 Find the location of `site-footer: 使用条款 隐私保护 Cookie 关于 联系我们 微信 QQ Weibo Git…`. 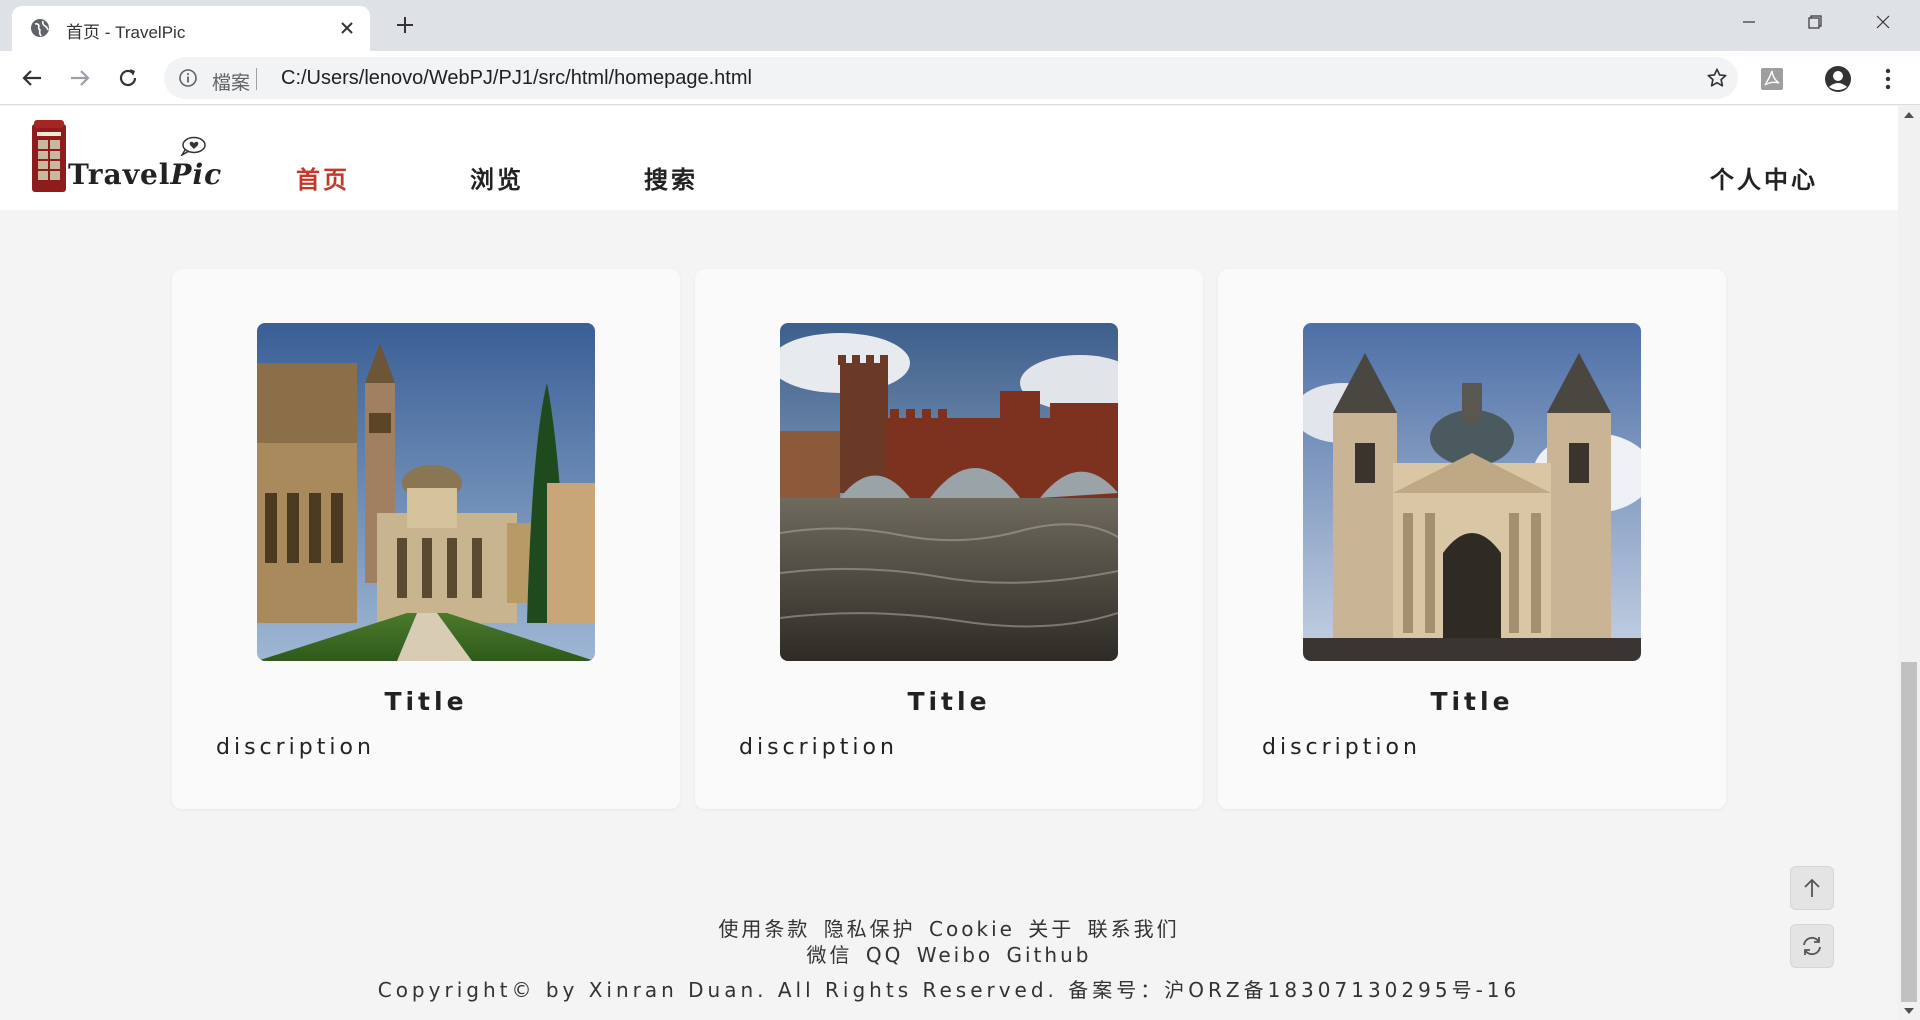

site-footer: 使用条款 隐私保护 Cookie 关于 联系我们 微信 QQ Weibo Git… is located at coordinates (949, 959).